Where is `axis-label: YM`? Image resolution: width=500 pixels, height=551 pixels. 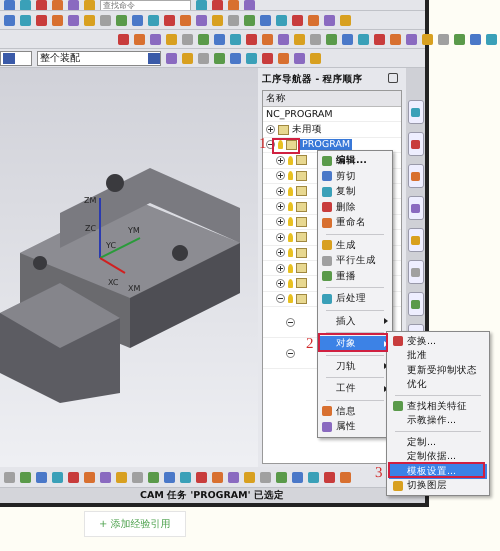
axis-label: YM is located at coordinates (134, 230).